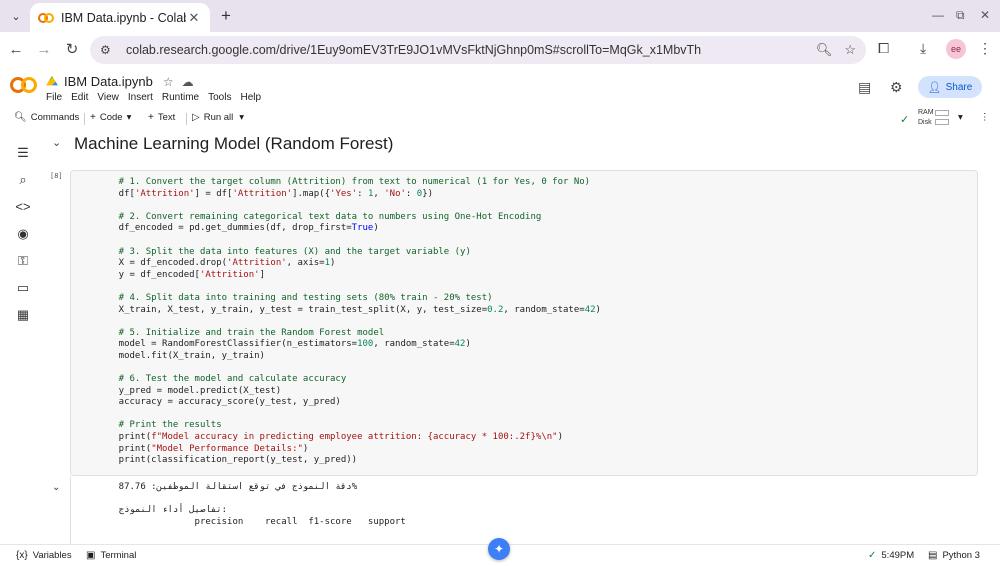 The height and width of the screenshot is (566, 1000). I want to click on menu-tools: Tools, so click(219, 97).